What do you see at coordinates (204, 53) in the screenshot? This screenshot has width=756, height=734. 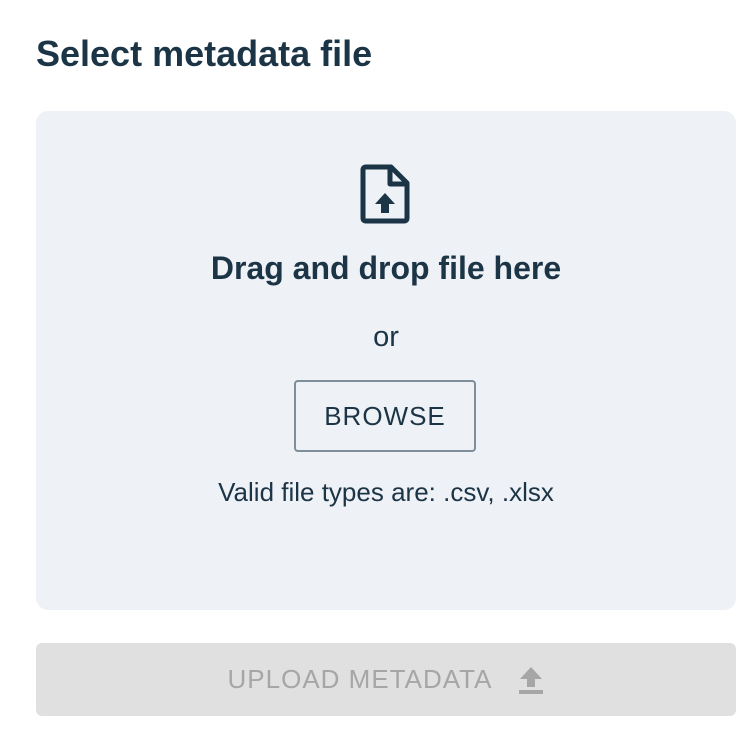 I see `page-title: Select metadata file` at bounding box center [204, 53].